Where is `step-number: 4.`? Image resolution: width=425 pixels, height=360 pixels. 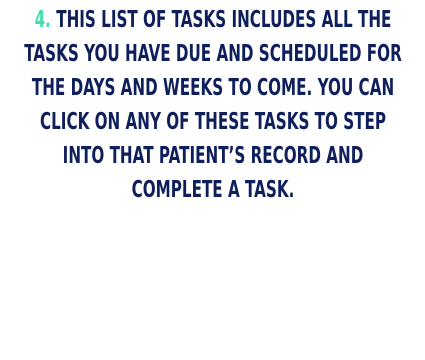 step-number: 4. is located at coordinates (42, 20).